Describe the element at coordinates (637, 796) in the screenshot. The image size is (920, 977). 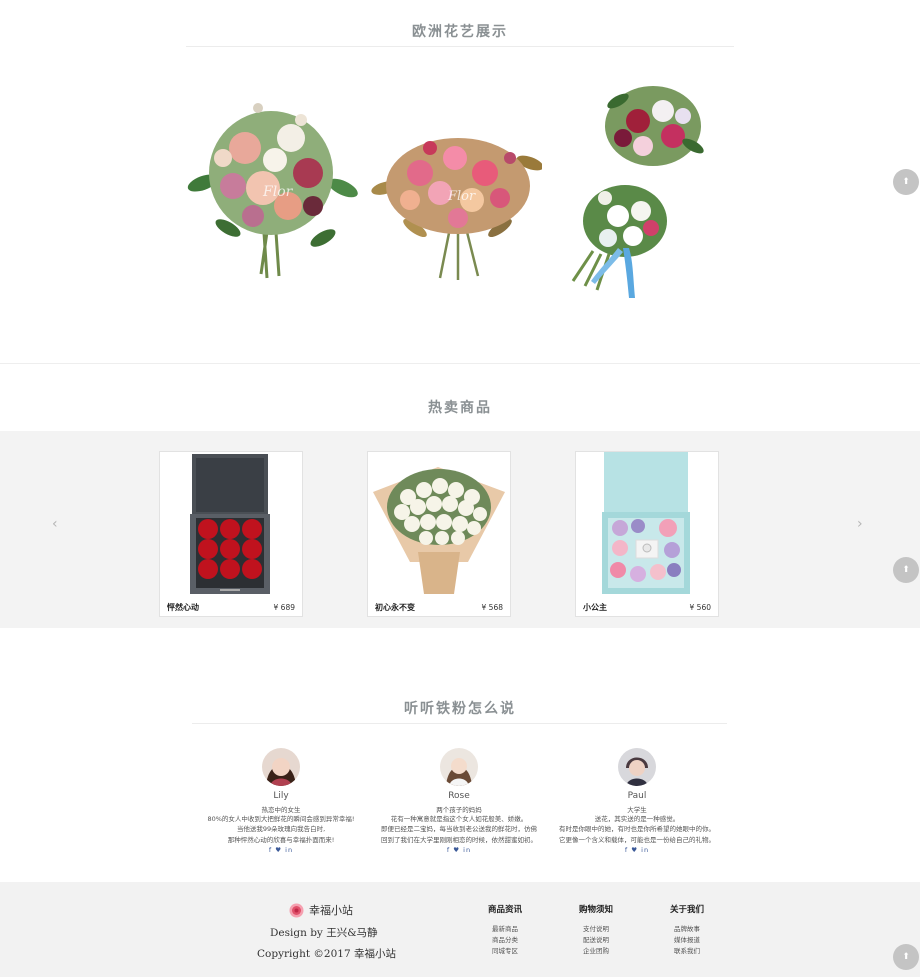
I see `fan-name: Paul` at that location.